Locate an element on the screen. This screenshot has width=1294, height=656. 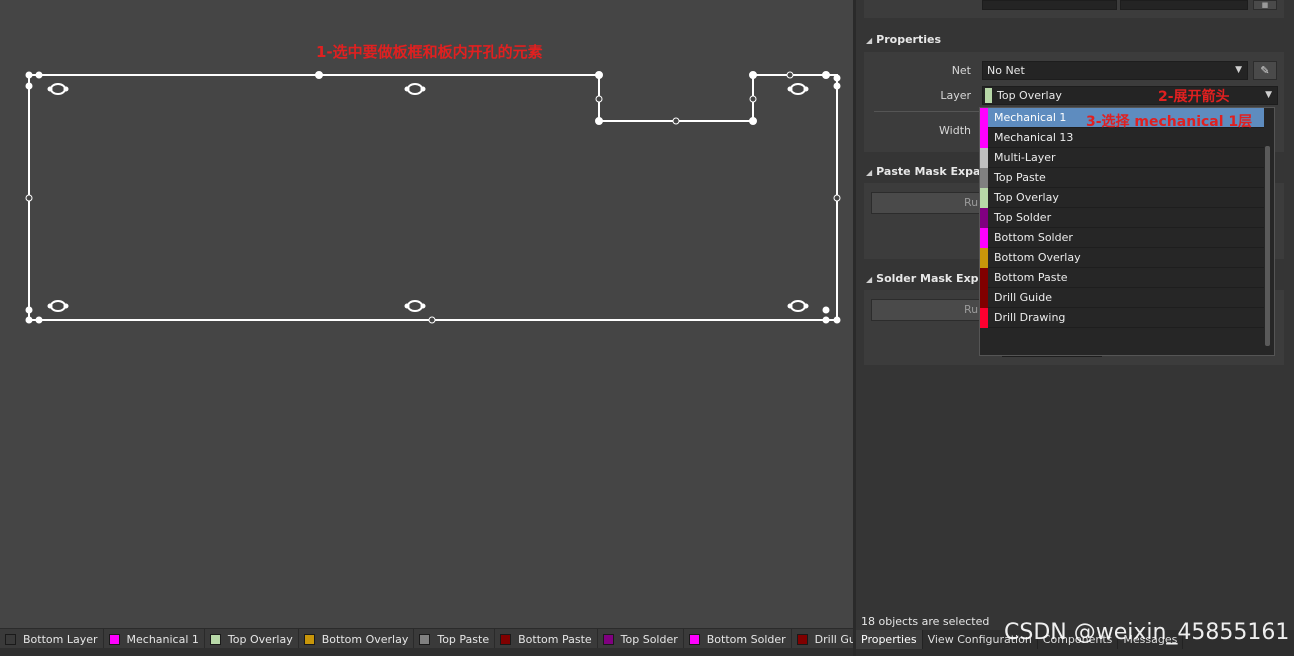
top-group: ▪ is located at coordinates (1074, 9).